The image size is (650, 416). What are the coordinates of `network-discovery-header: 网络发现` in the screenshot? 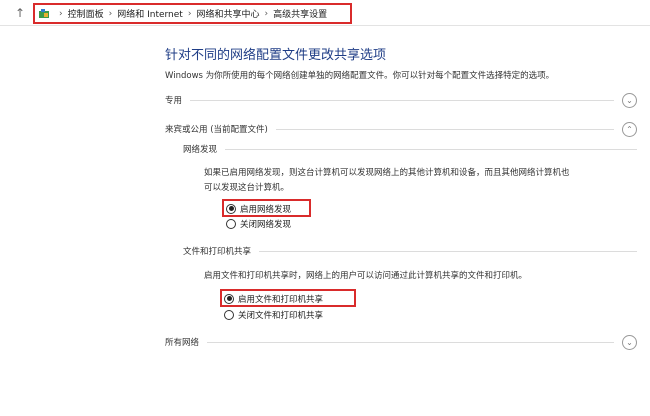 It's located at (410, 149).